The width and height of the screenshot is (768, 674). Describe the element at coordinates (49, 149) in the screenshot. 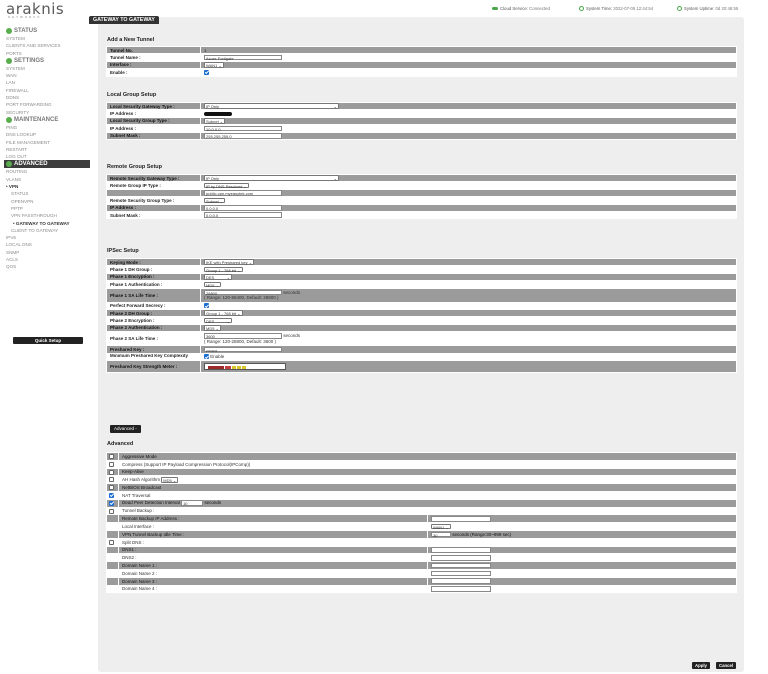

I see `sidebar-item-restart: RESTART` at that location.